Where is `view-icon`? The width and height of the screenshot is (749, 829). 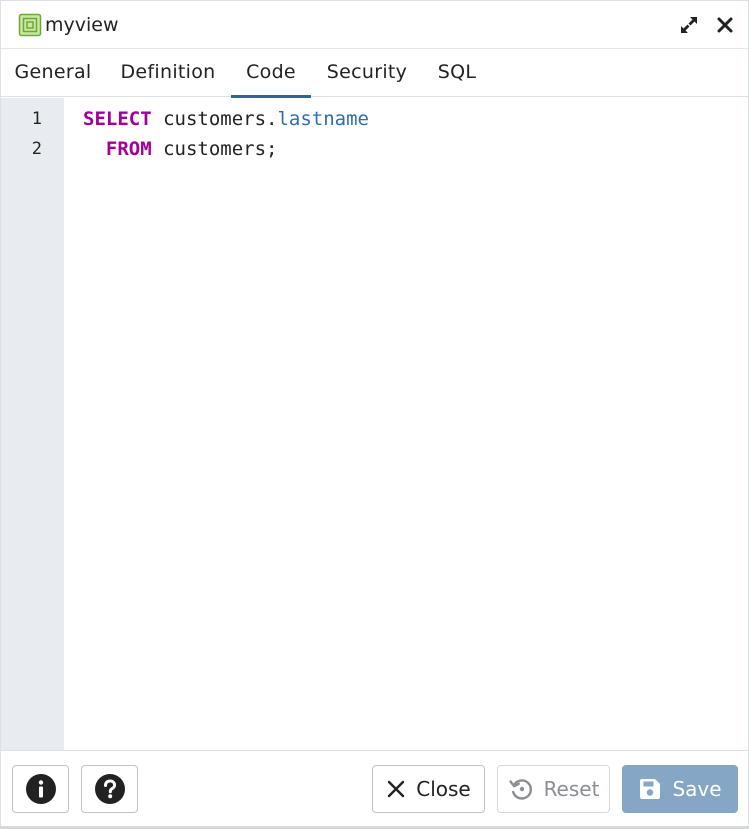 view-icon is located at coordinates (30, 25).